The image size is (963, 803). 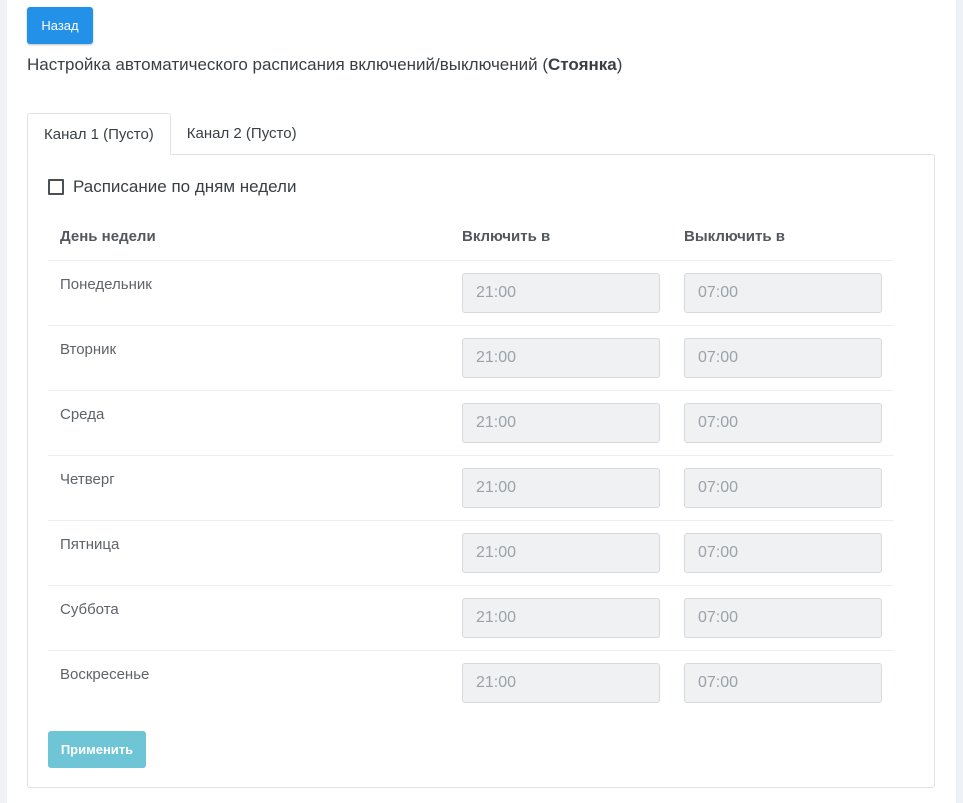 I want to click on tab-channel-2: Канал 2 (Пусто), so click(x=242, y=133).